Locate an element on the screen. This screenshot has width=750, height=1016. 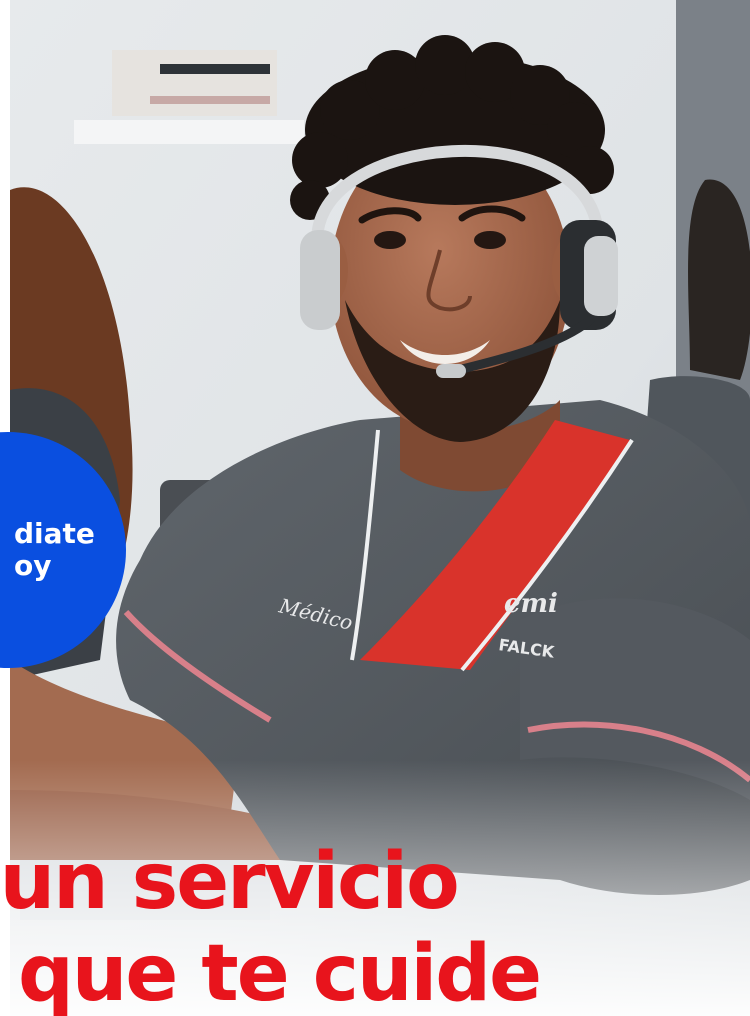
headline-line1: s un servicio is located at coordinates (230, 882).